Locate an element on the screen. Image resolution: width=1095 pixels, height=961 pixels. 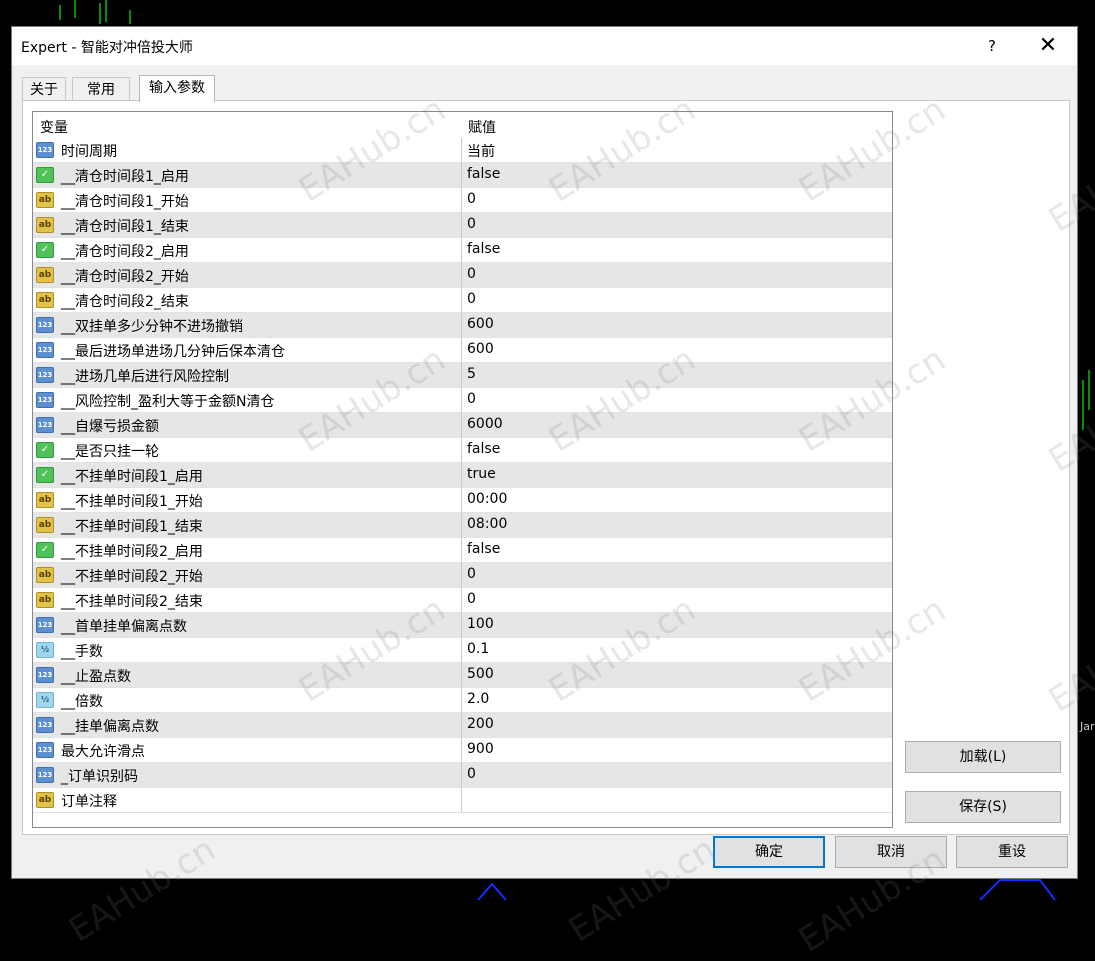
param-row: 123 __止盈点数 500 is located at coordinates (462, 675).